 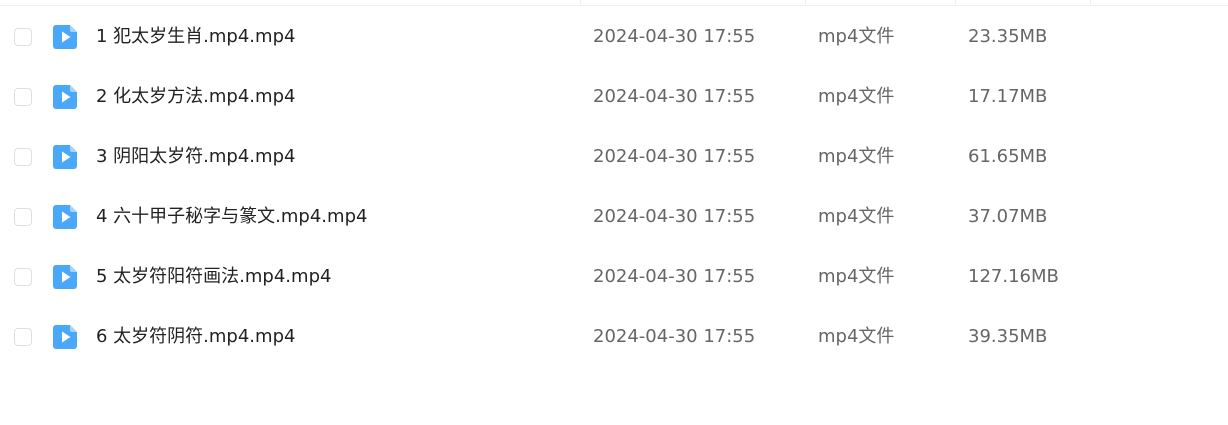 I want to click on file-name: 4 六十甲子秘字与篆文.mp4.mp4, so click(x=231, y=217).